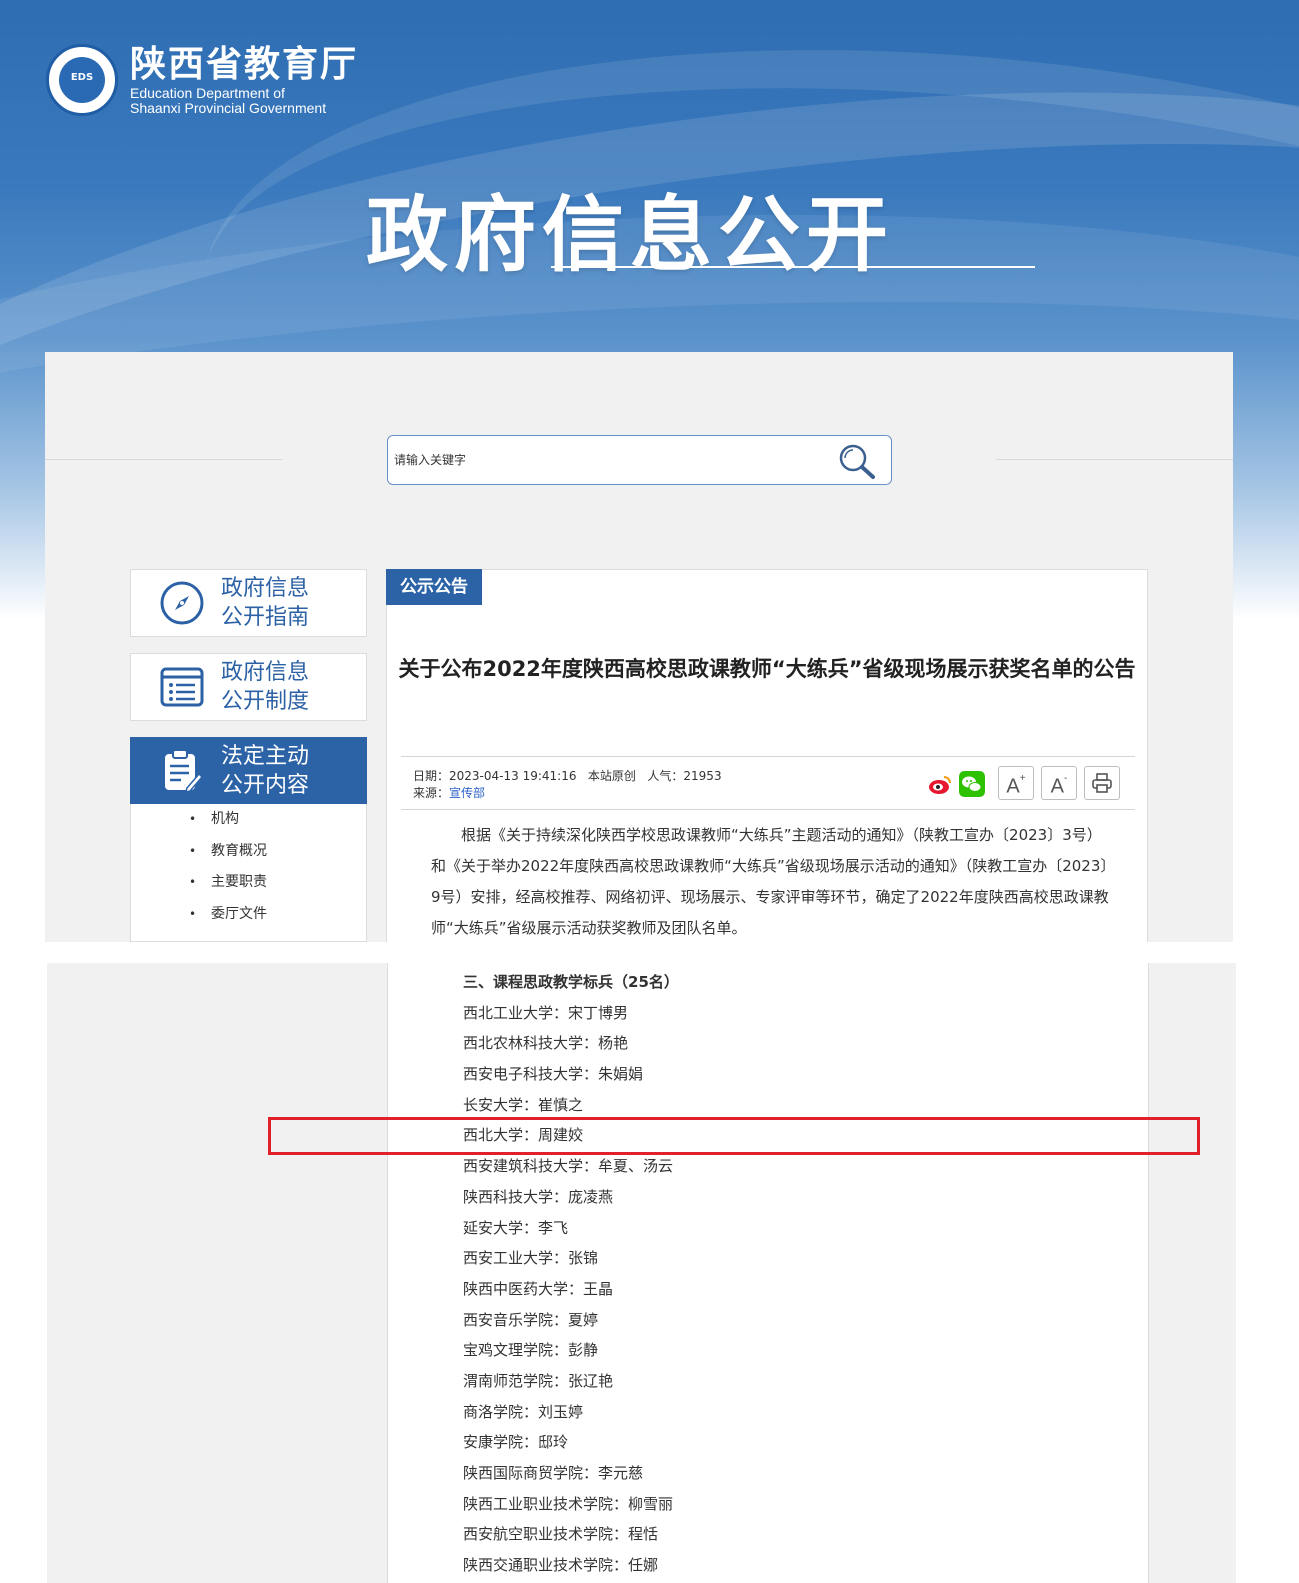 This screenshot has height=1583, width=1299. What do you see at coordinates (523, 1104) in the screenshot?
I see `winner-row: 长安大学：崔慎之` at bounding box center [523, 1104].